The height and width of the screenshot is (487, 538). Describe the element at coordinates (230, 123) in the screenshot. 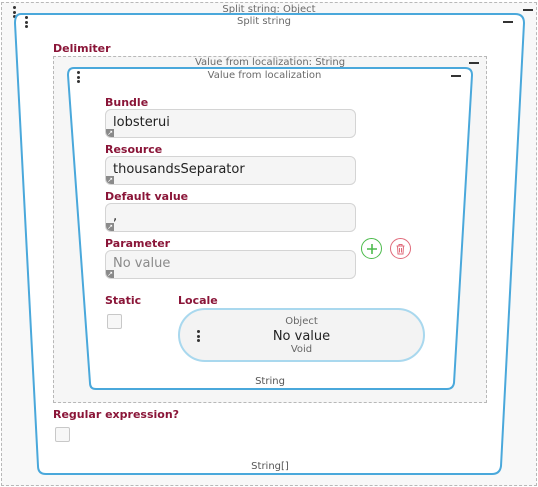

I see `bundle-field: lobsterui ↗` at that location.